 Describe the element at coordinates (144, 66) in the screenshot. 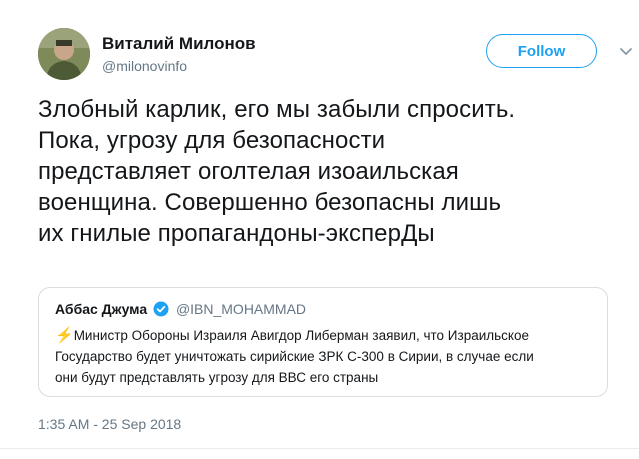

I see `user-handle: @milonovinfo` at that location.